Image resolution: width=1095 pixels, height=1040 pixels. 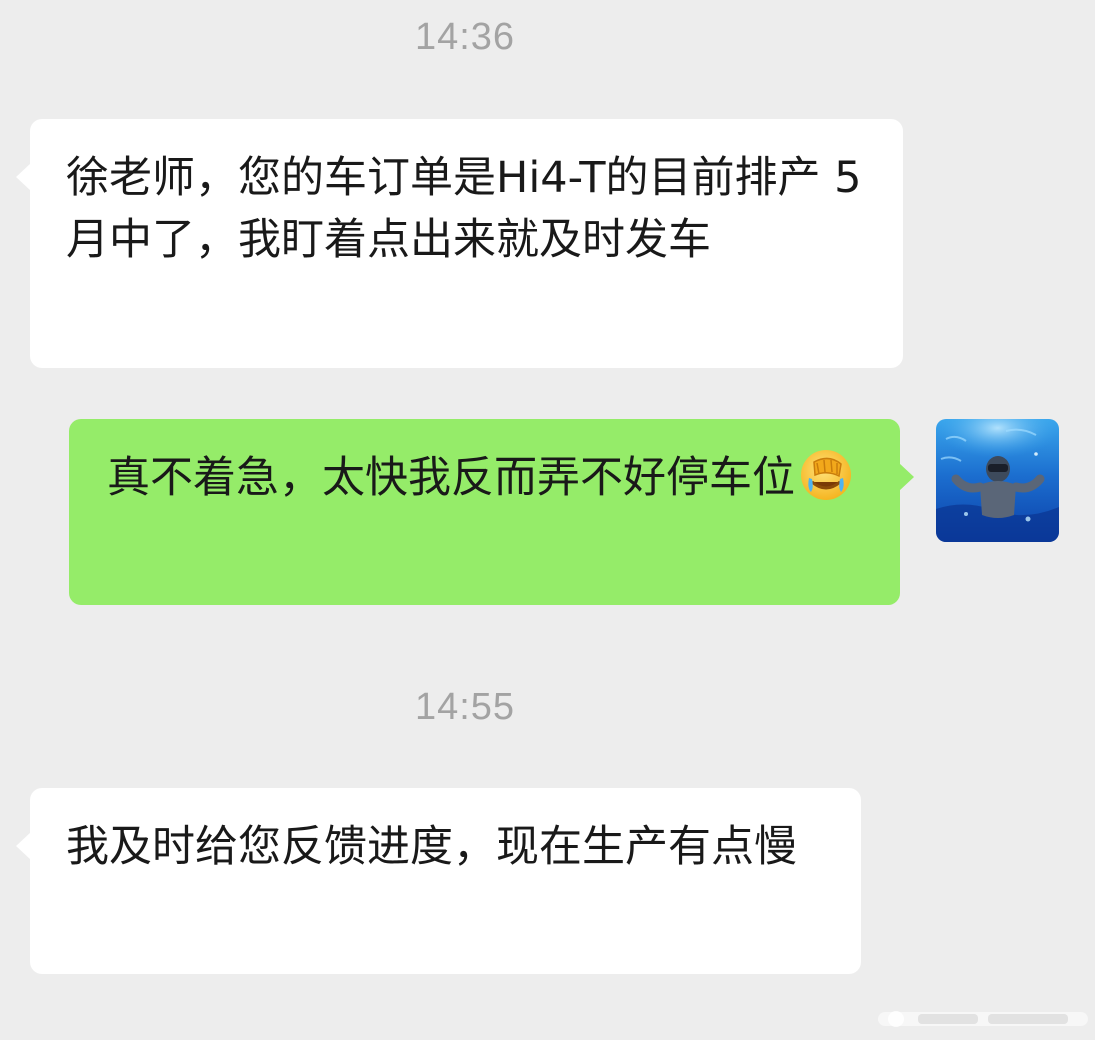 I want to click on user-avatar, so click(x=997, y=480).